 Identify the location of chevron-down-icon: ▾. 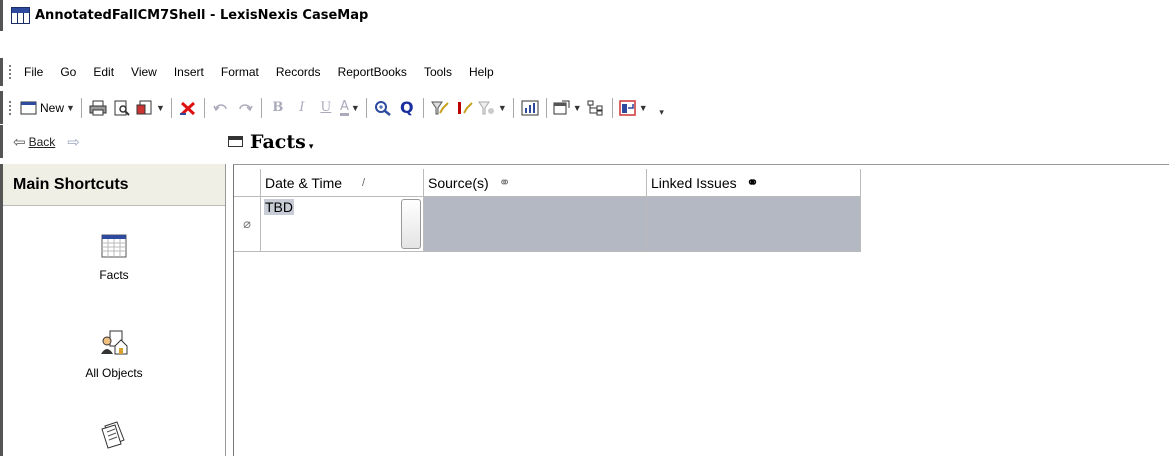
(311, 147).